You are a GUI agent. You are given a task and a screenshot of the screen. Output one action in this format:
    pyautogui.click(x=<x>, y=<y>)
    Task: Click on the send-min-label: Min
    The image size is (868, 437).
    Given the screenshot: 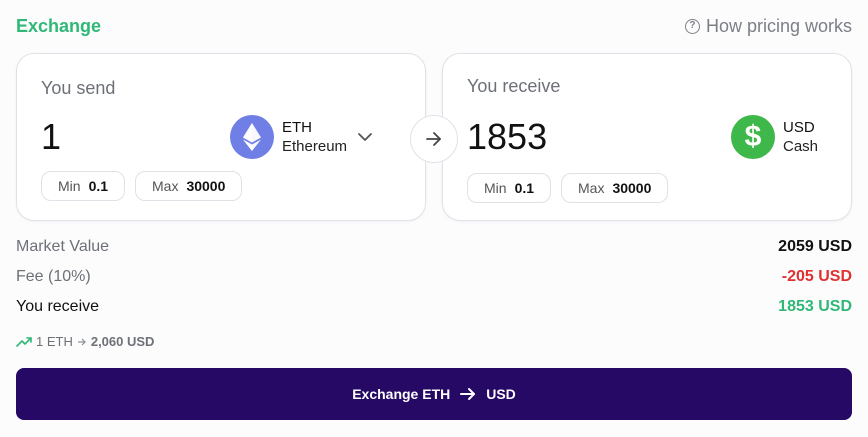 What is the action you would take?
    pyautogui.click(x=69, y=186)
    